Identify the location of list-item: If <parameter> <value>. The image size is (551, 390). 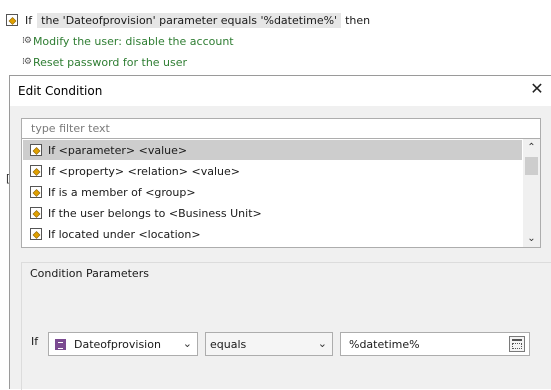
(272, 150).